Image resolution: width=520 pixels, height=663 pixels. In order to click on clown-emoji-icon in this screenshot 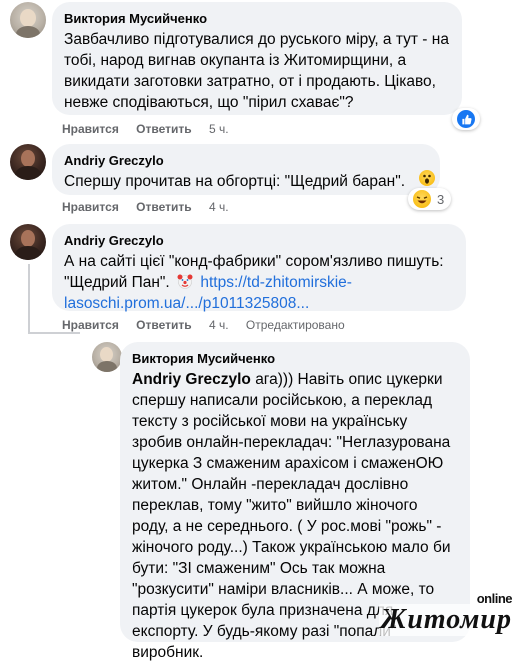, I will do `click(185, 281)`.